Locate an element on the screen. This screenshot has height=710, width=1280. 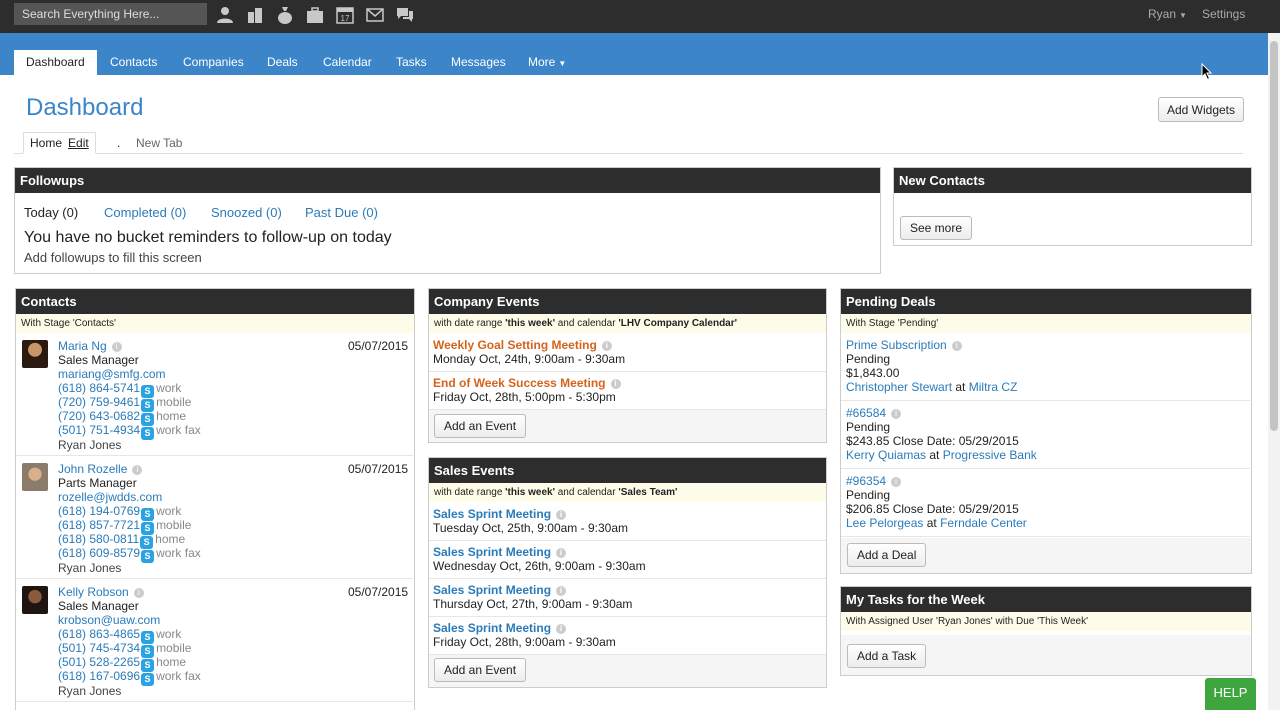
nav-tab-messages: Messages is located at coordinates (478, 62).